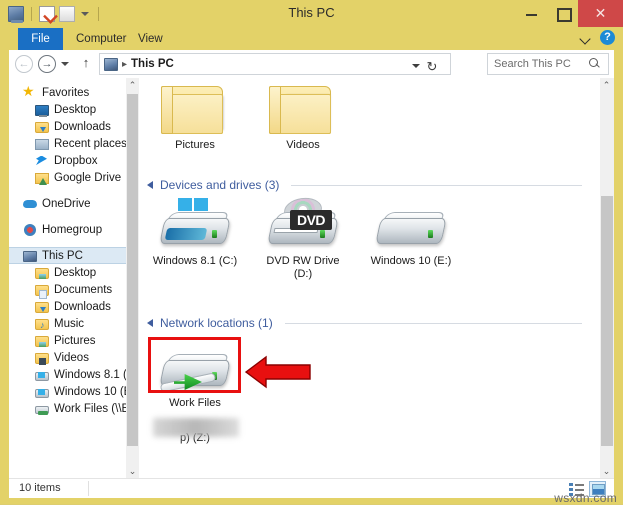  What do you see at coordinates (607, 321) in the screenshot?
I see `content-scroll-thumb` at bounding box center [607, 321].